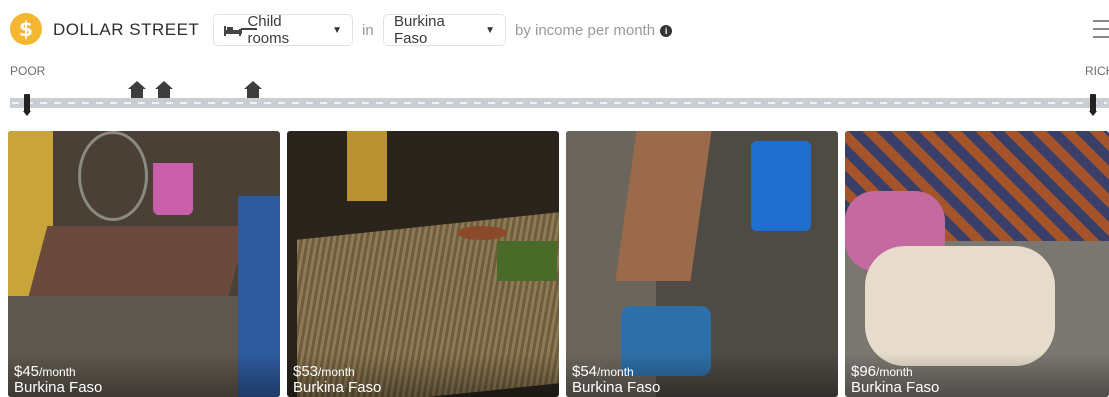 This screenshot has height=397, width=1109. What do you see at coordinates (45, 371) in the screenshot?
I see `photo-income: $45/month` at bounding box center [45, 371].